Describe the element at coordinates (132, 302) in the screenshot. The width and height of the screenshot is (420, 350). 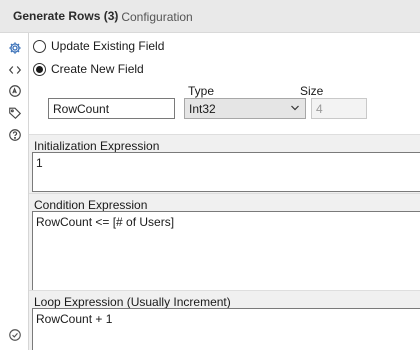
I see `loop-label: Loop Expression (Usually Increment)` at that location.